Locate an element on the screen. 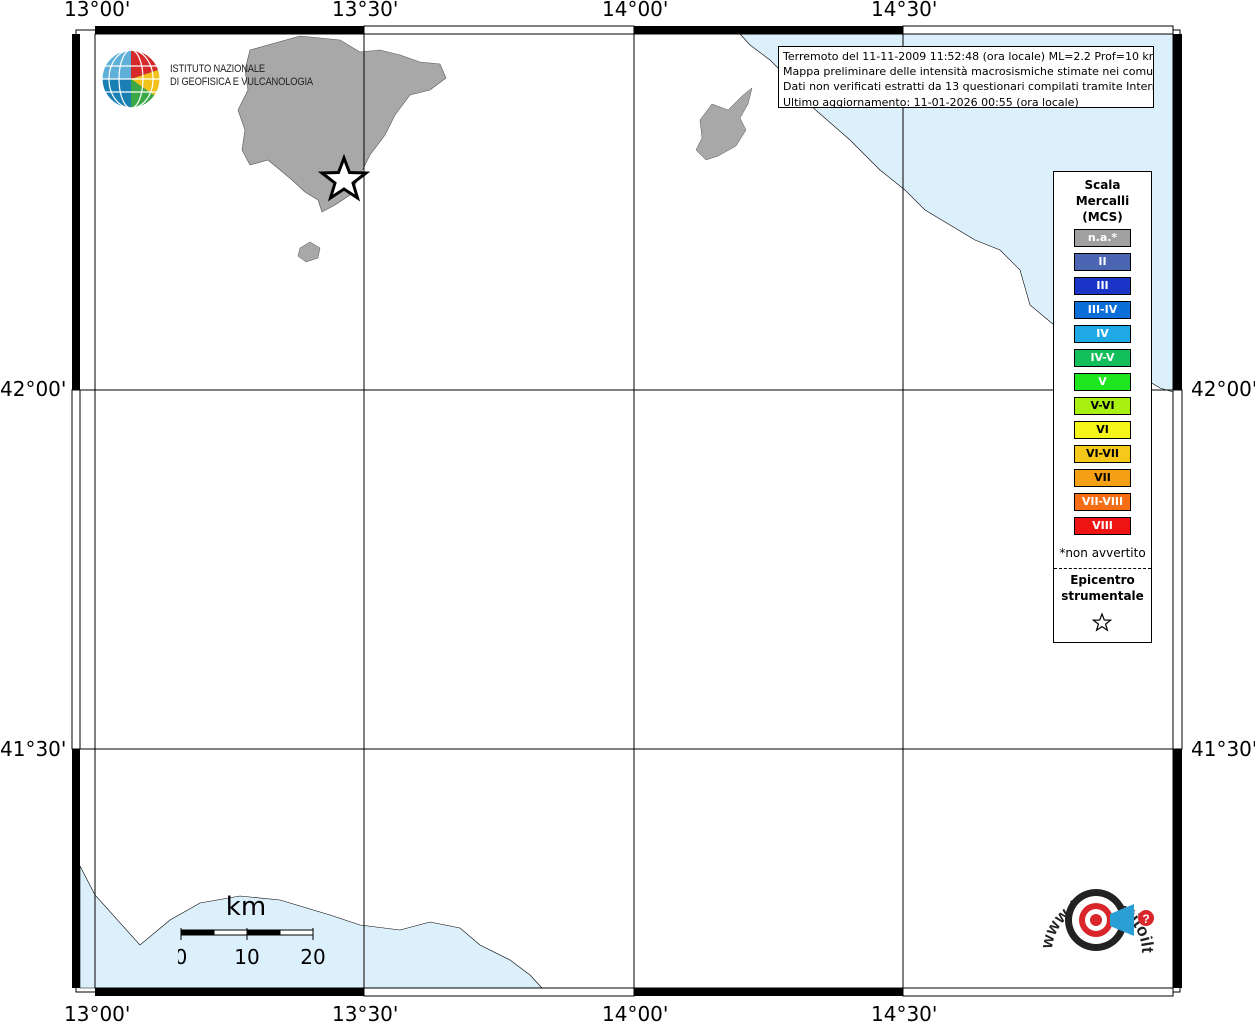  lat-label-right: 41°30' is located at coordinates (1223, 749).